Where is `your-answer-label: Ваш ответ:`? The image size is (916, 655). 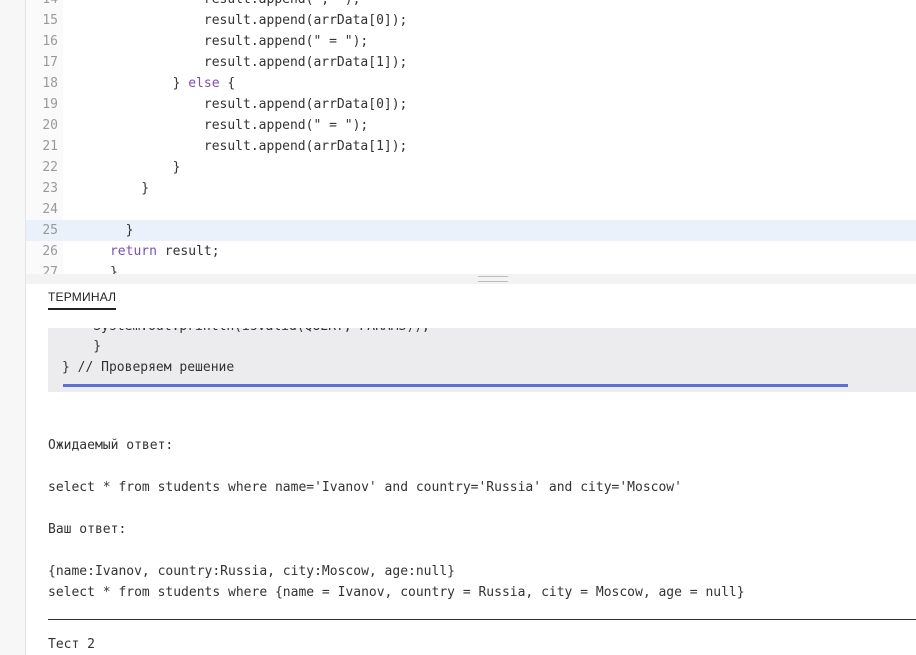 your-answer-label: Ваш ответ: is located at coordinates (87, 529).